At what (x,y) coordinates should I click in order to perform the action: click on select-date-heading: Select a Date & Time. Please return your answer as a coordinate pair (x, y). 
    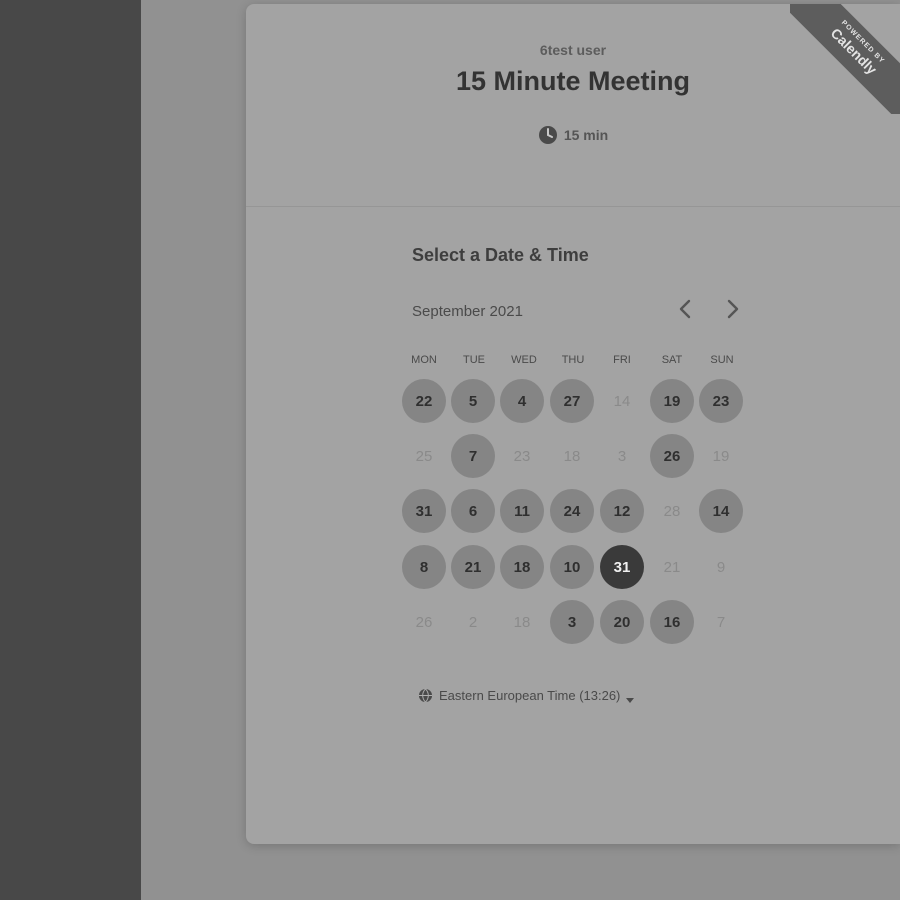
    Looking at the image, I should click on (500, 255).